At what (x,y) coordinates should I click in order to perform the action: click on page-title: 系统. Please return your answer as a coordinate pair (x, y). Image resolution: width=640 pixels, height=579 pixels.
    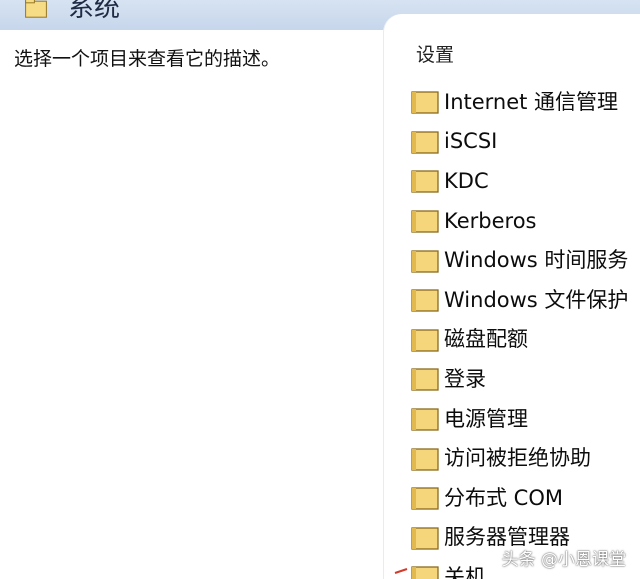
    Looking at the image, I should click on (94, 11).